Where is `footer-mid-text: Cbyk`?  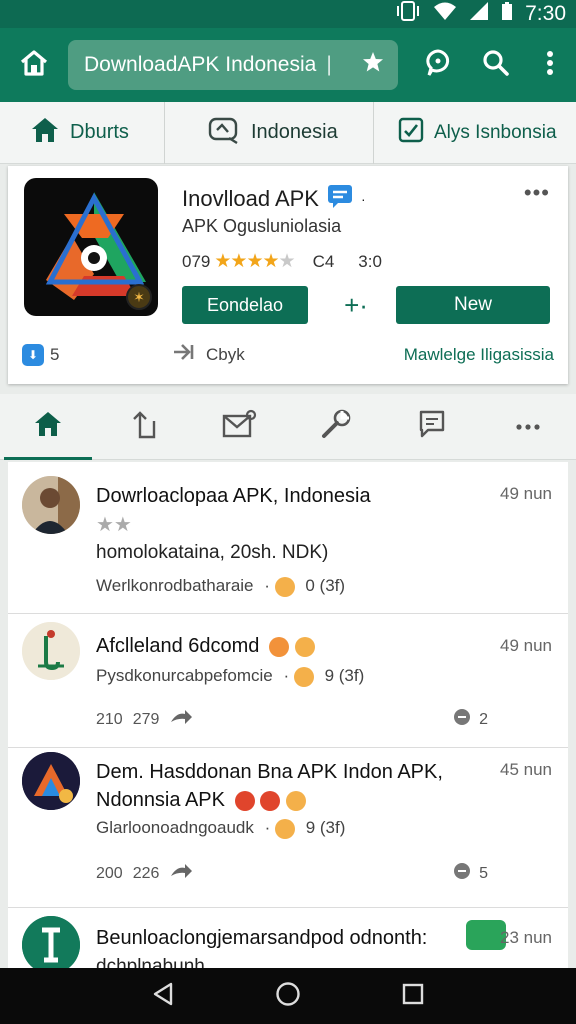
footer-mid-text: Cbyk is located at coordinates (225, 354).